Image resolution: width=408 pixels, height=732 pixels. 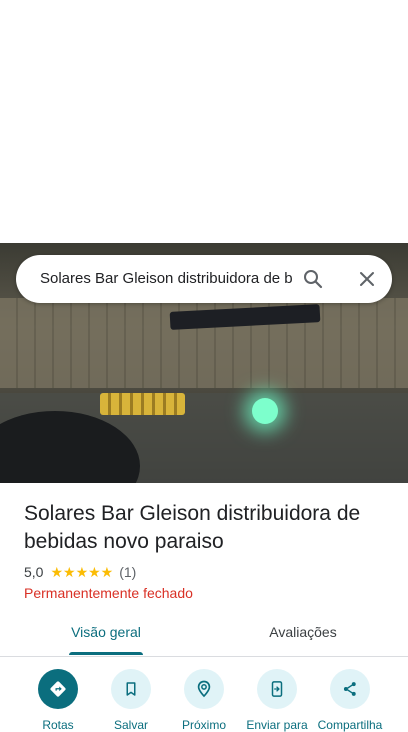 I want to click on photo-light, so click(x=265, y=411).